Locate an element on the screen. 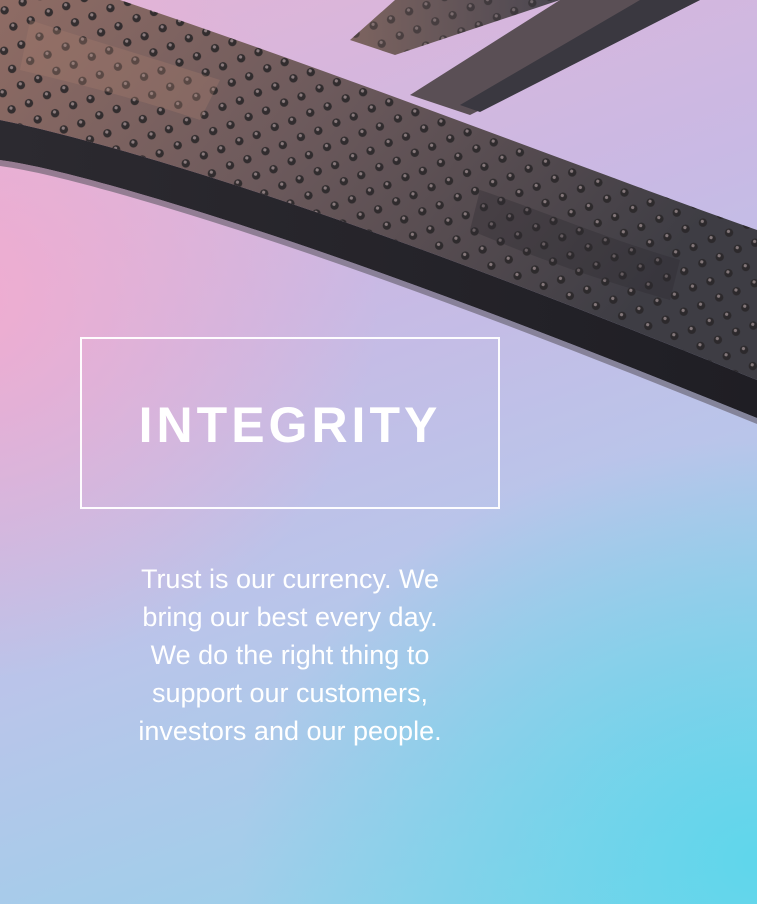 The height and width of the screenshot is (904, 757). statement-line: bring our best every day. is located at coordinates (290, 617).